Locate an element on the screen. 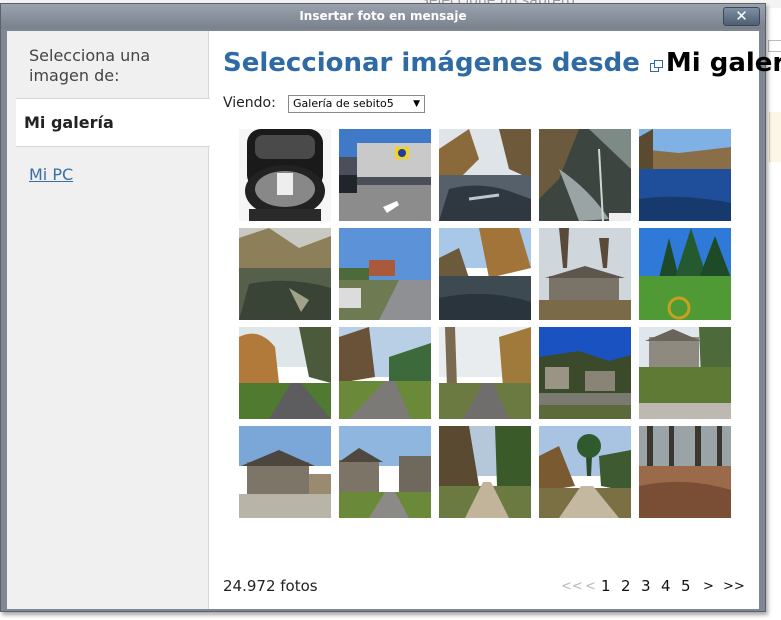 This screenshot has width=781, height=620. page-title-source: Mi galería is located at coordinates (723, 63).